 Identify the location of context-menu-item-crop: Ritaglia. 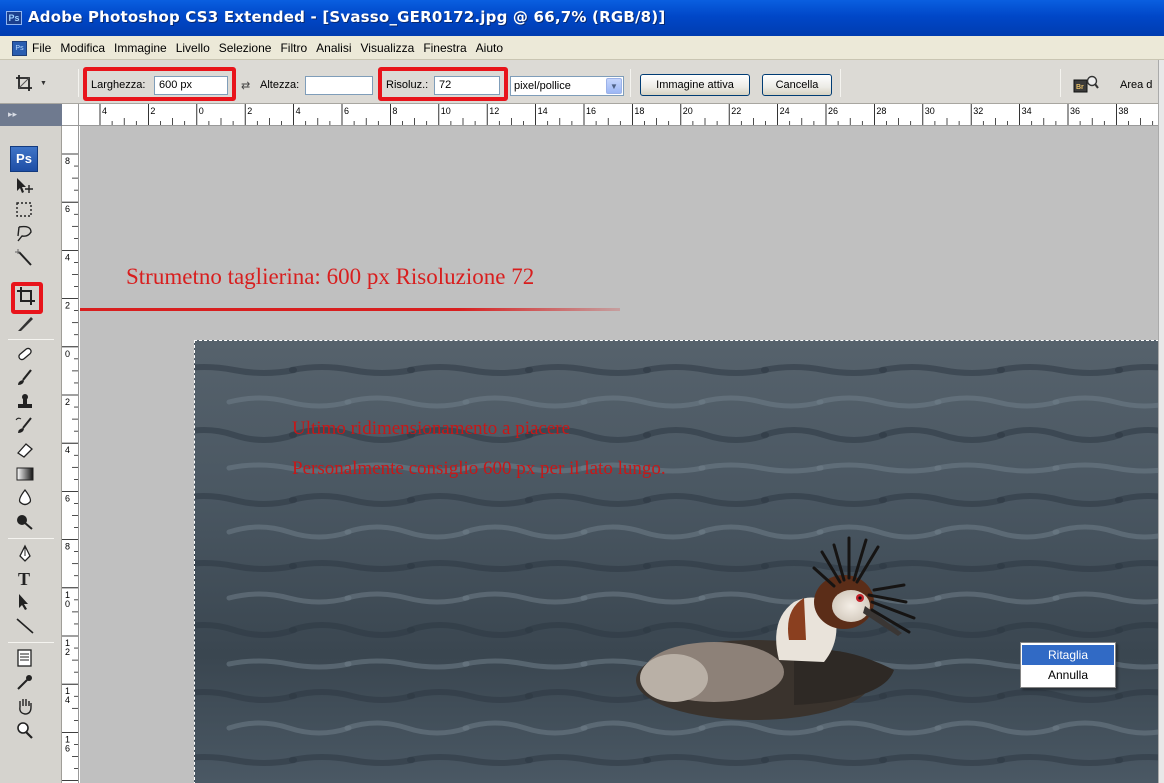
(1068, 655).